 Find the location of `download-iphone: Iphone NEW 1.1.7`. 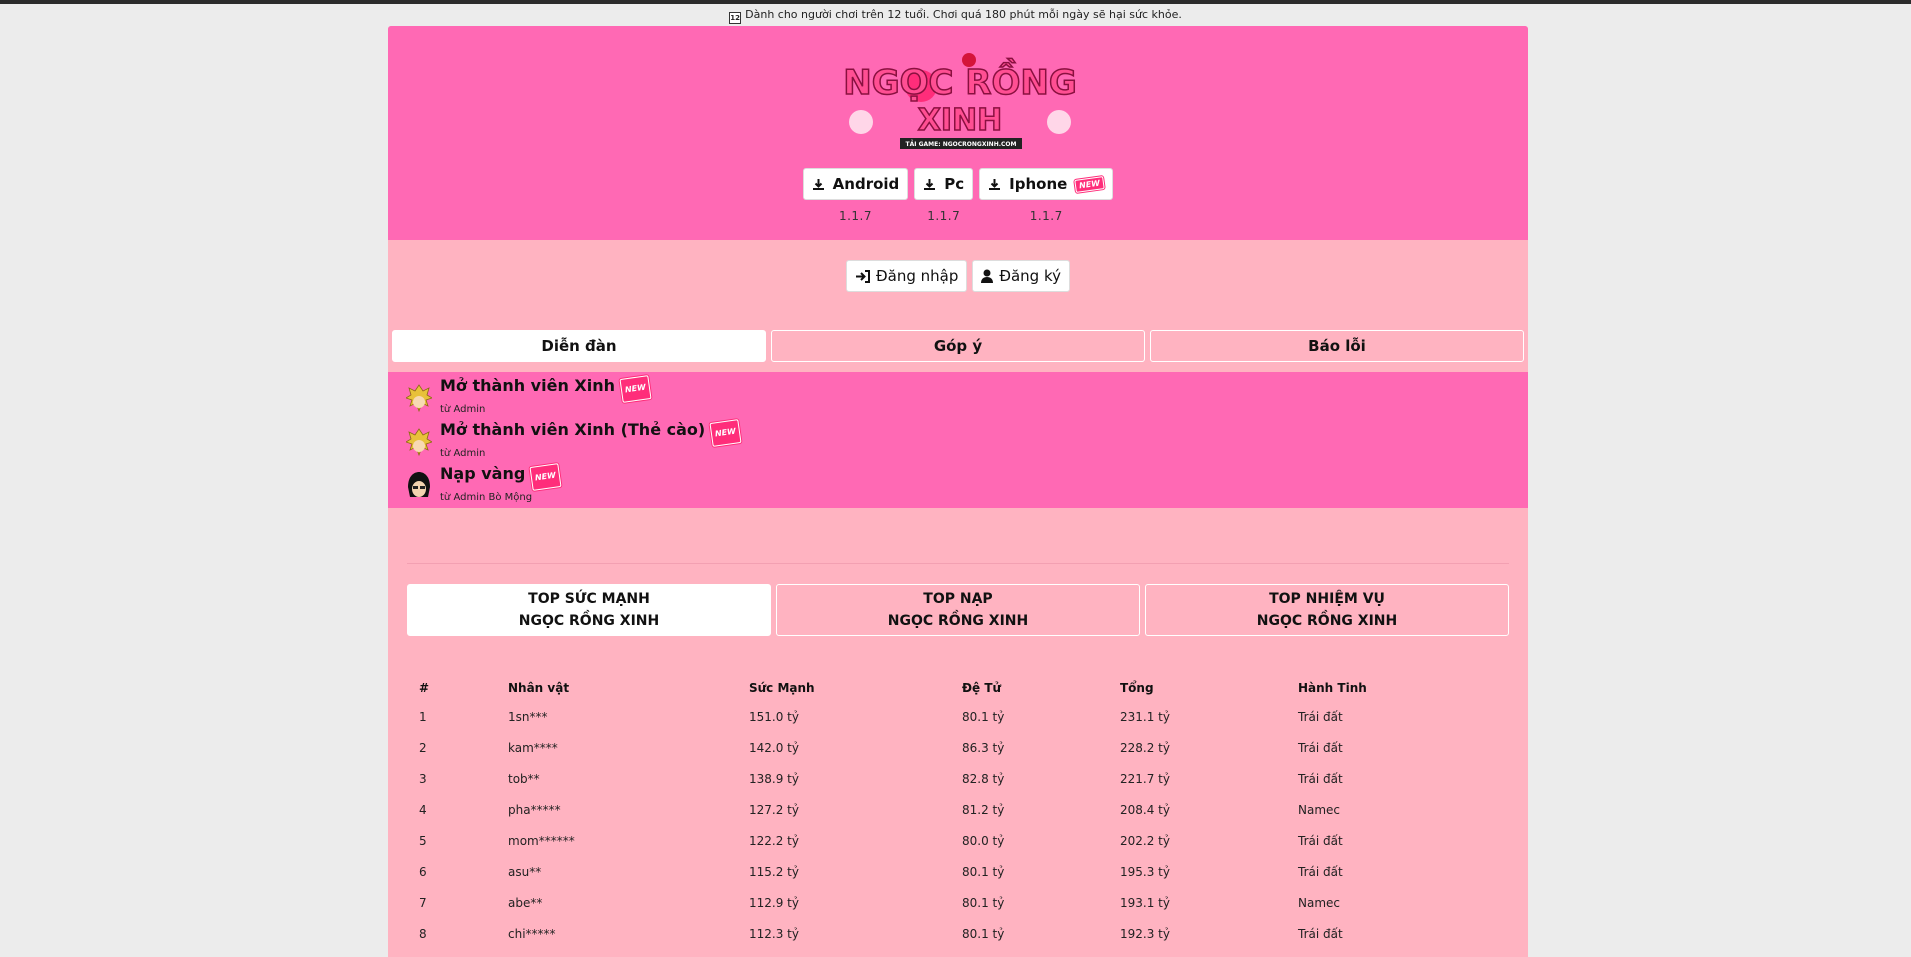

download-iphone: Iphone NEW 1.1.7 is located at coordinates (1046, 195).